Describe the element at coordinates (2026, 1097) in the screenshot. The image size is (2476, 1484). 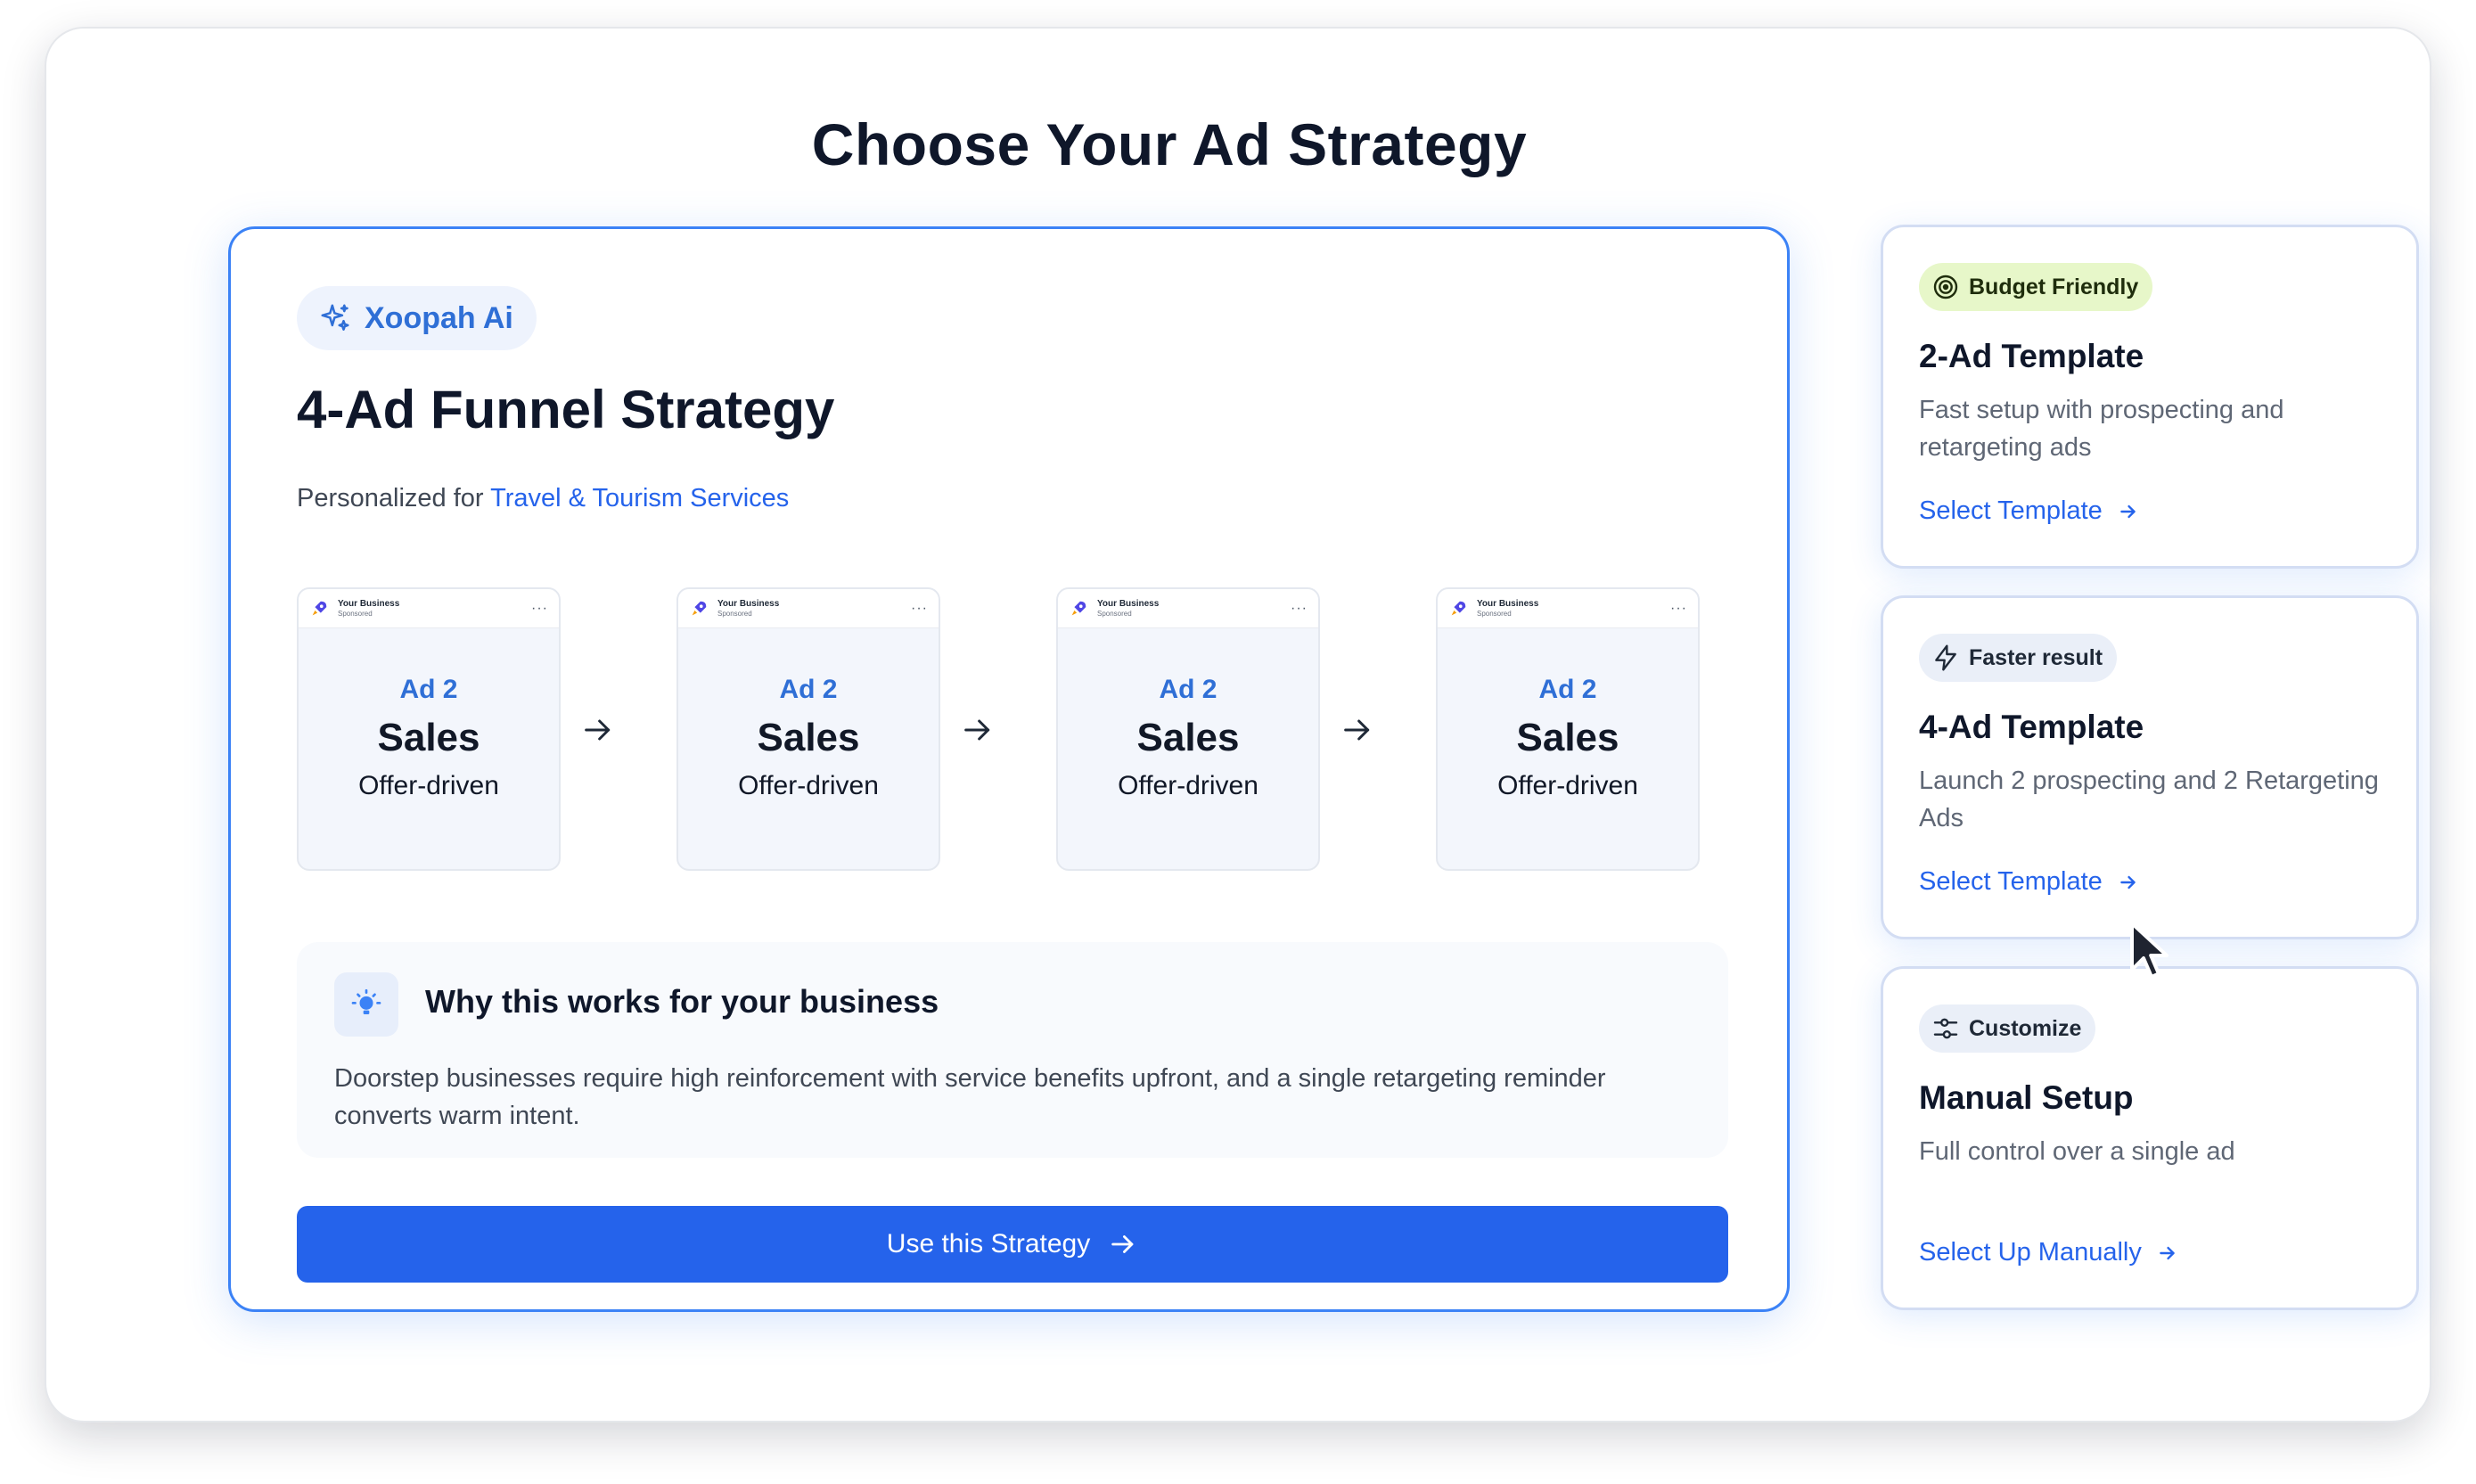
I see `option-title: Manual Setup` at that location.